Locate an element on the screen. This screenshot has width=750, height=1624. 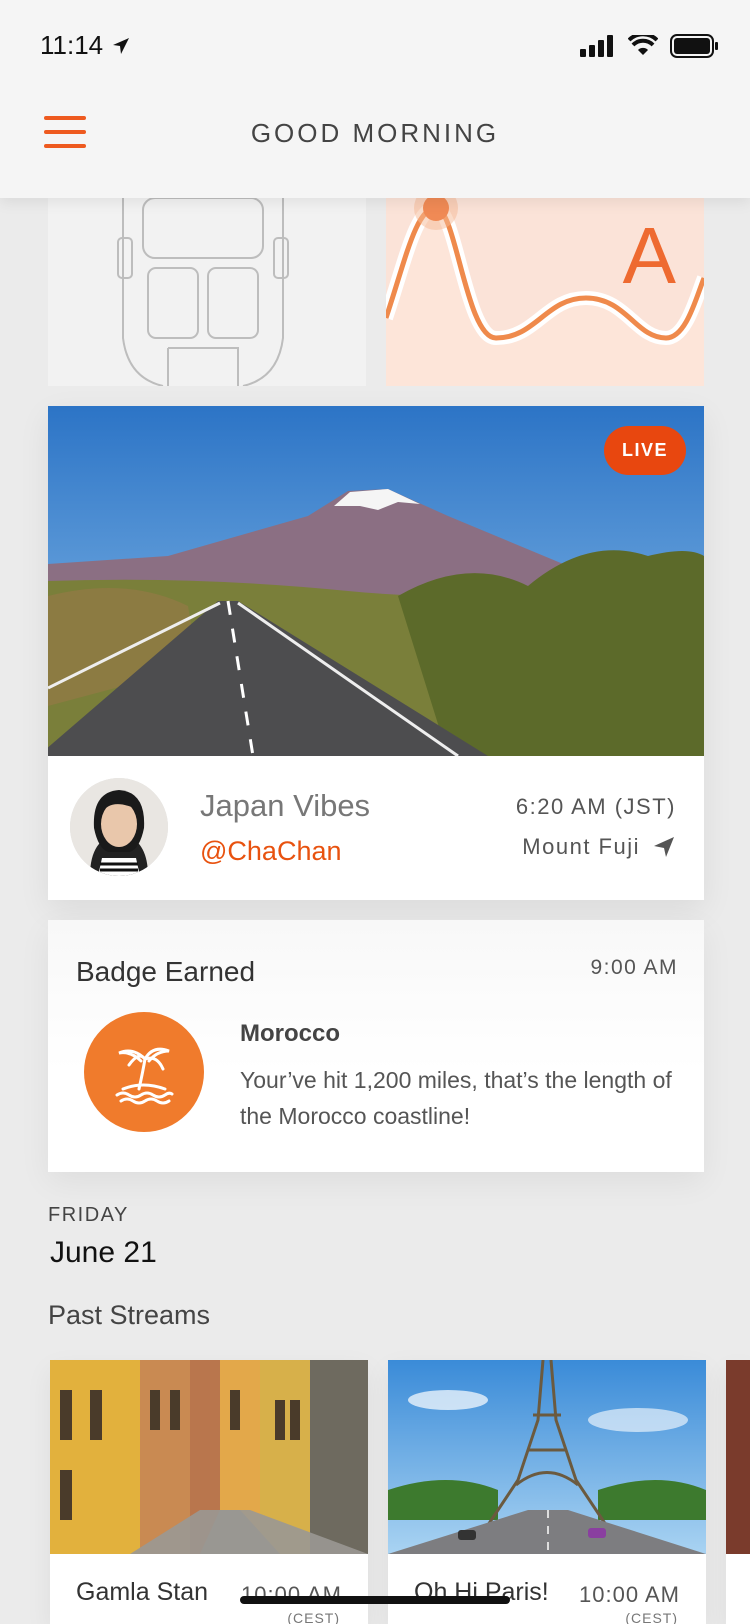
past-stream-card-partial is located at coordinates (738, 1492).